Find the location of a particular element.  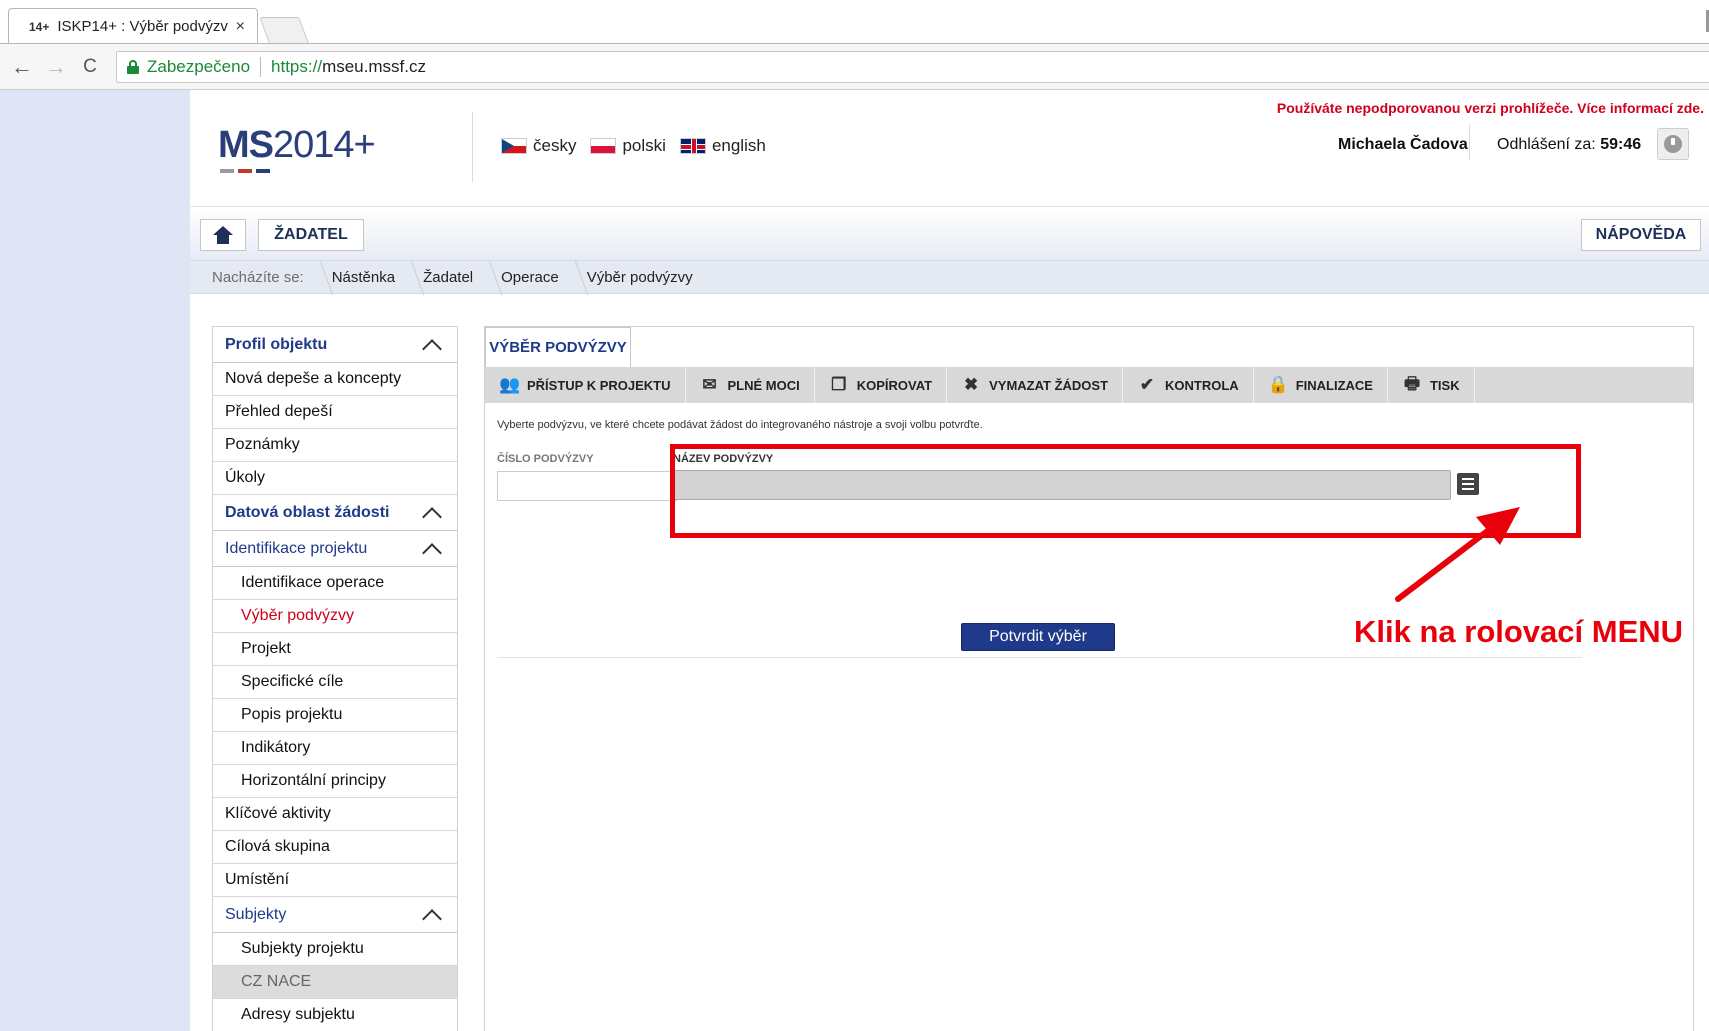

sidebar-item: Indikátory is located at coordinates (335, 748).